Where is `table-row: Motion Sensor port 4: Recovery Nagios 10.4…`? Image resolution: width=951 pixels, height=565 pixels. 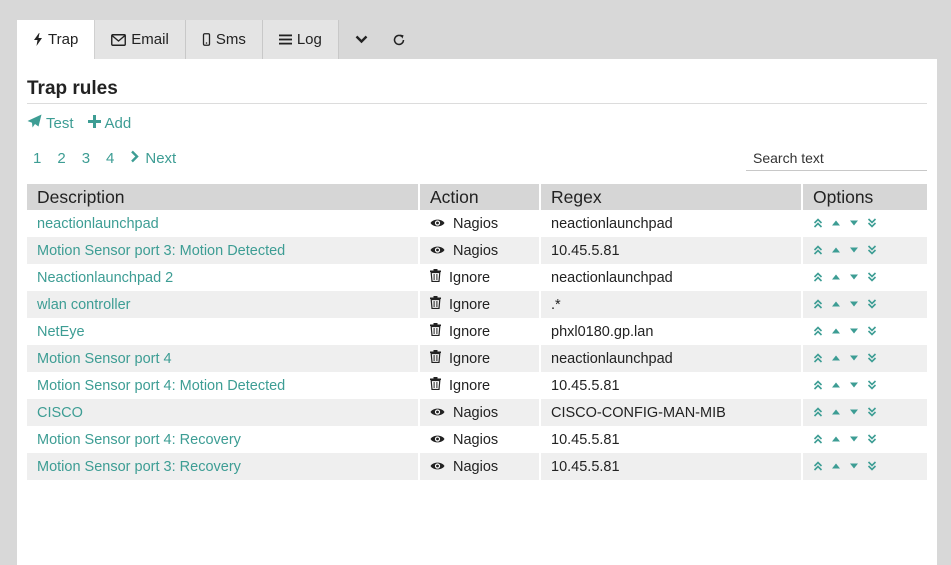
table-row: Motion Sensor port 4: Recovery Nagios 10.4… is located at coordinates (477, 439).